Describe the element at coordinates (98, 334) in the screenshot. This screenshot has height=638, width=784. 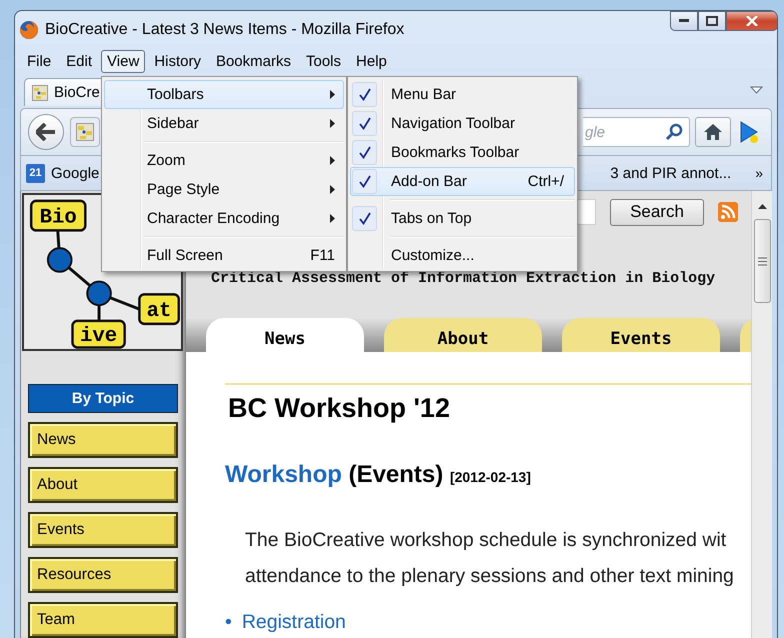
I see `logo-tile: ive` at that location.